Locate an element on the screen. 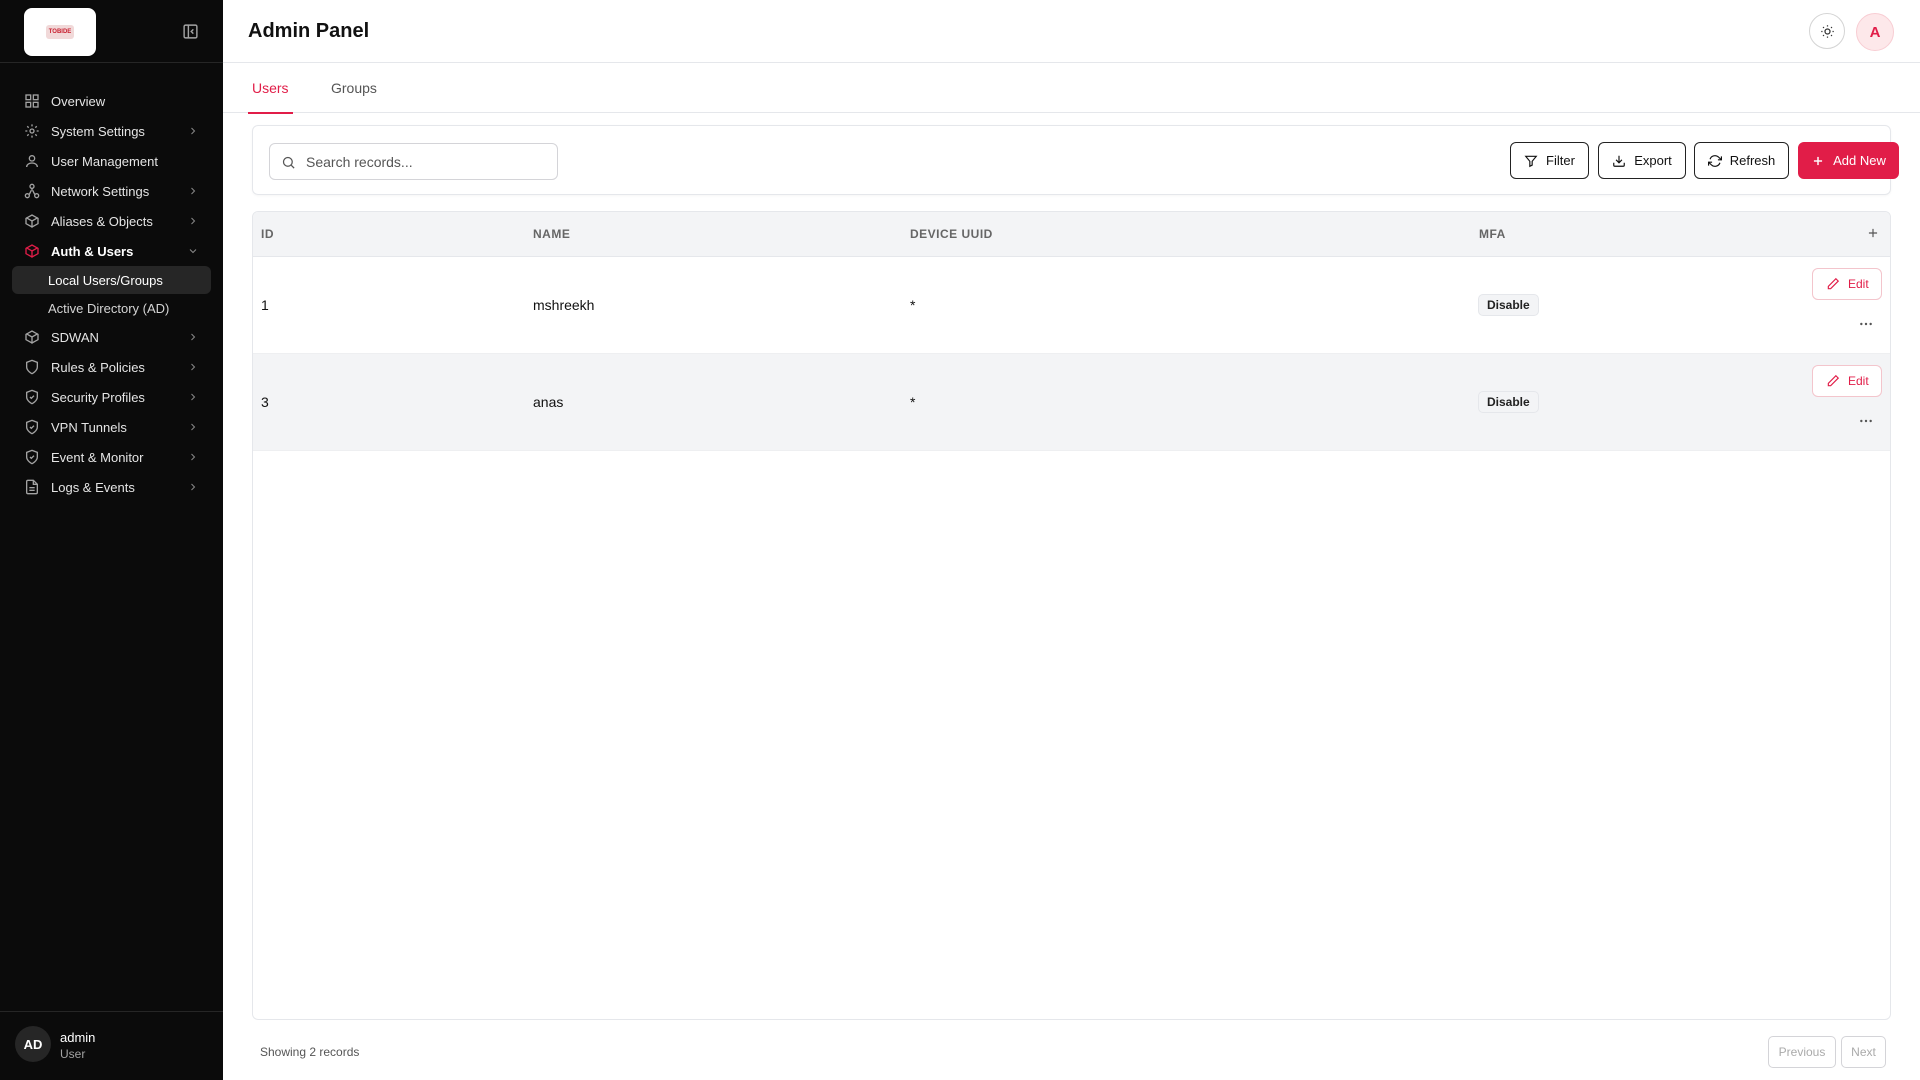 This screenshot has width=1920, height=1080. search-icon is located at coordinates (288, 162).